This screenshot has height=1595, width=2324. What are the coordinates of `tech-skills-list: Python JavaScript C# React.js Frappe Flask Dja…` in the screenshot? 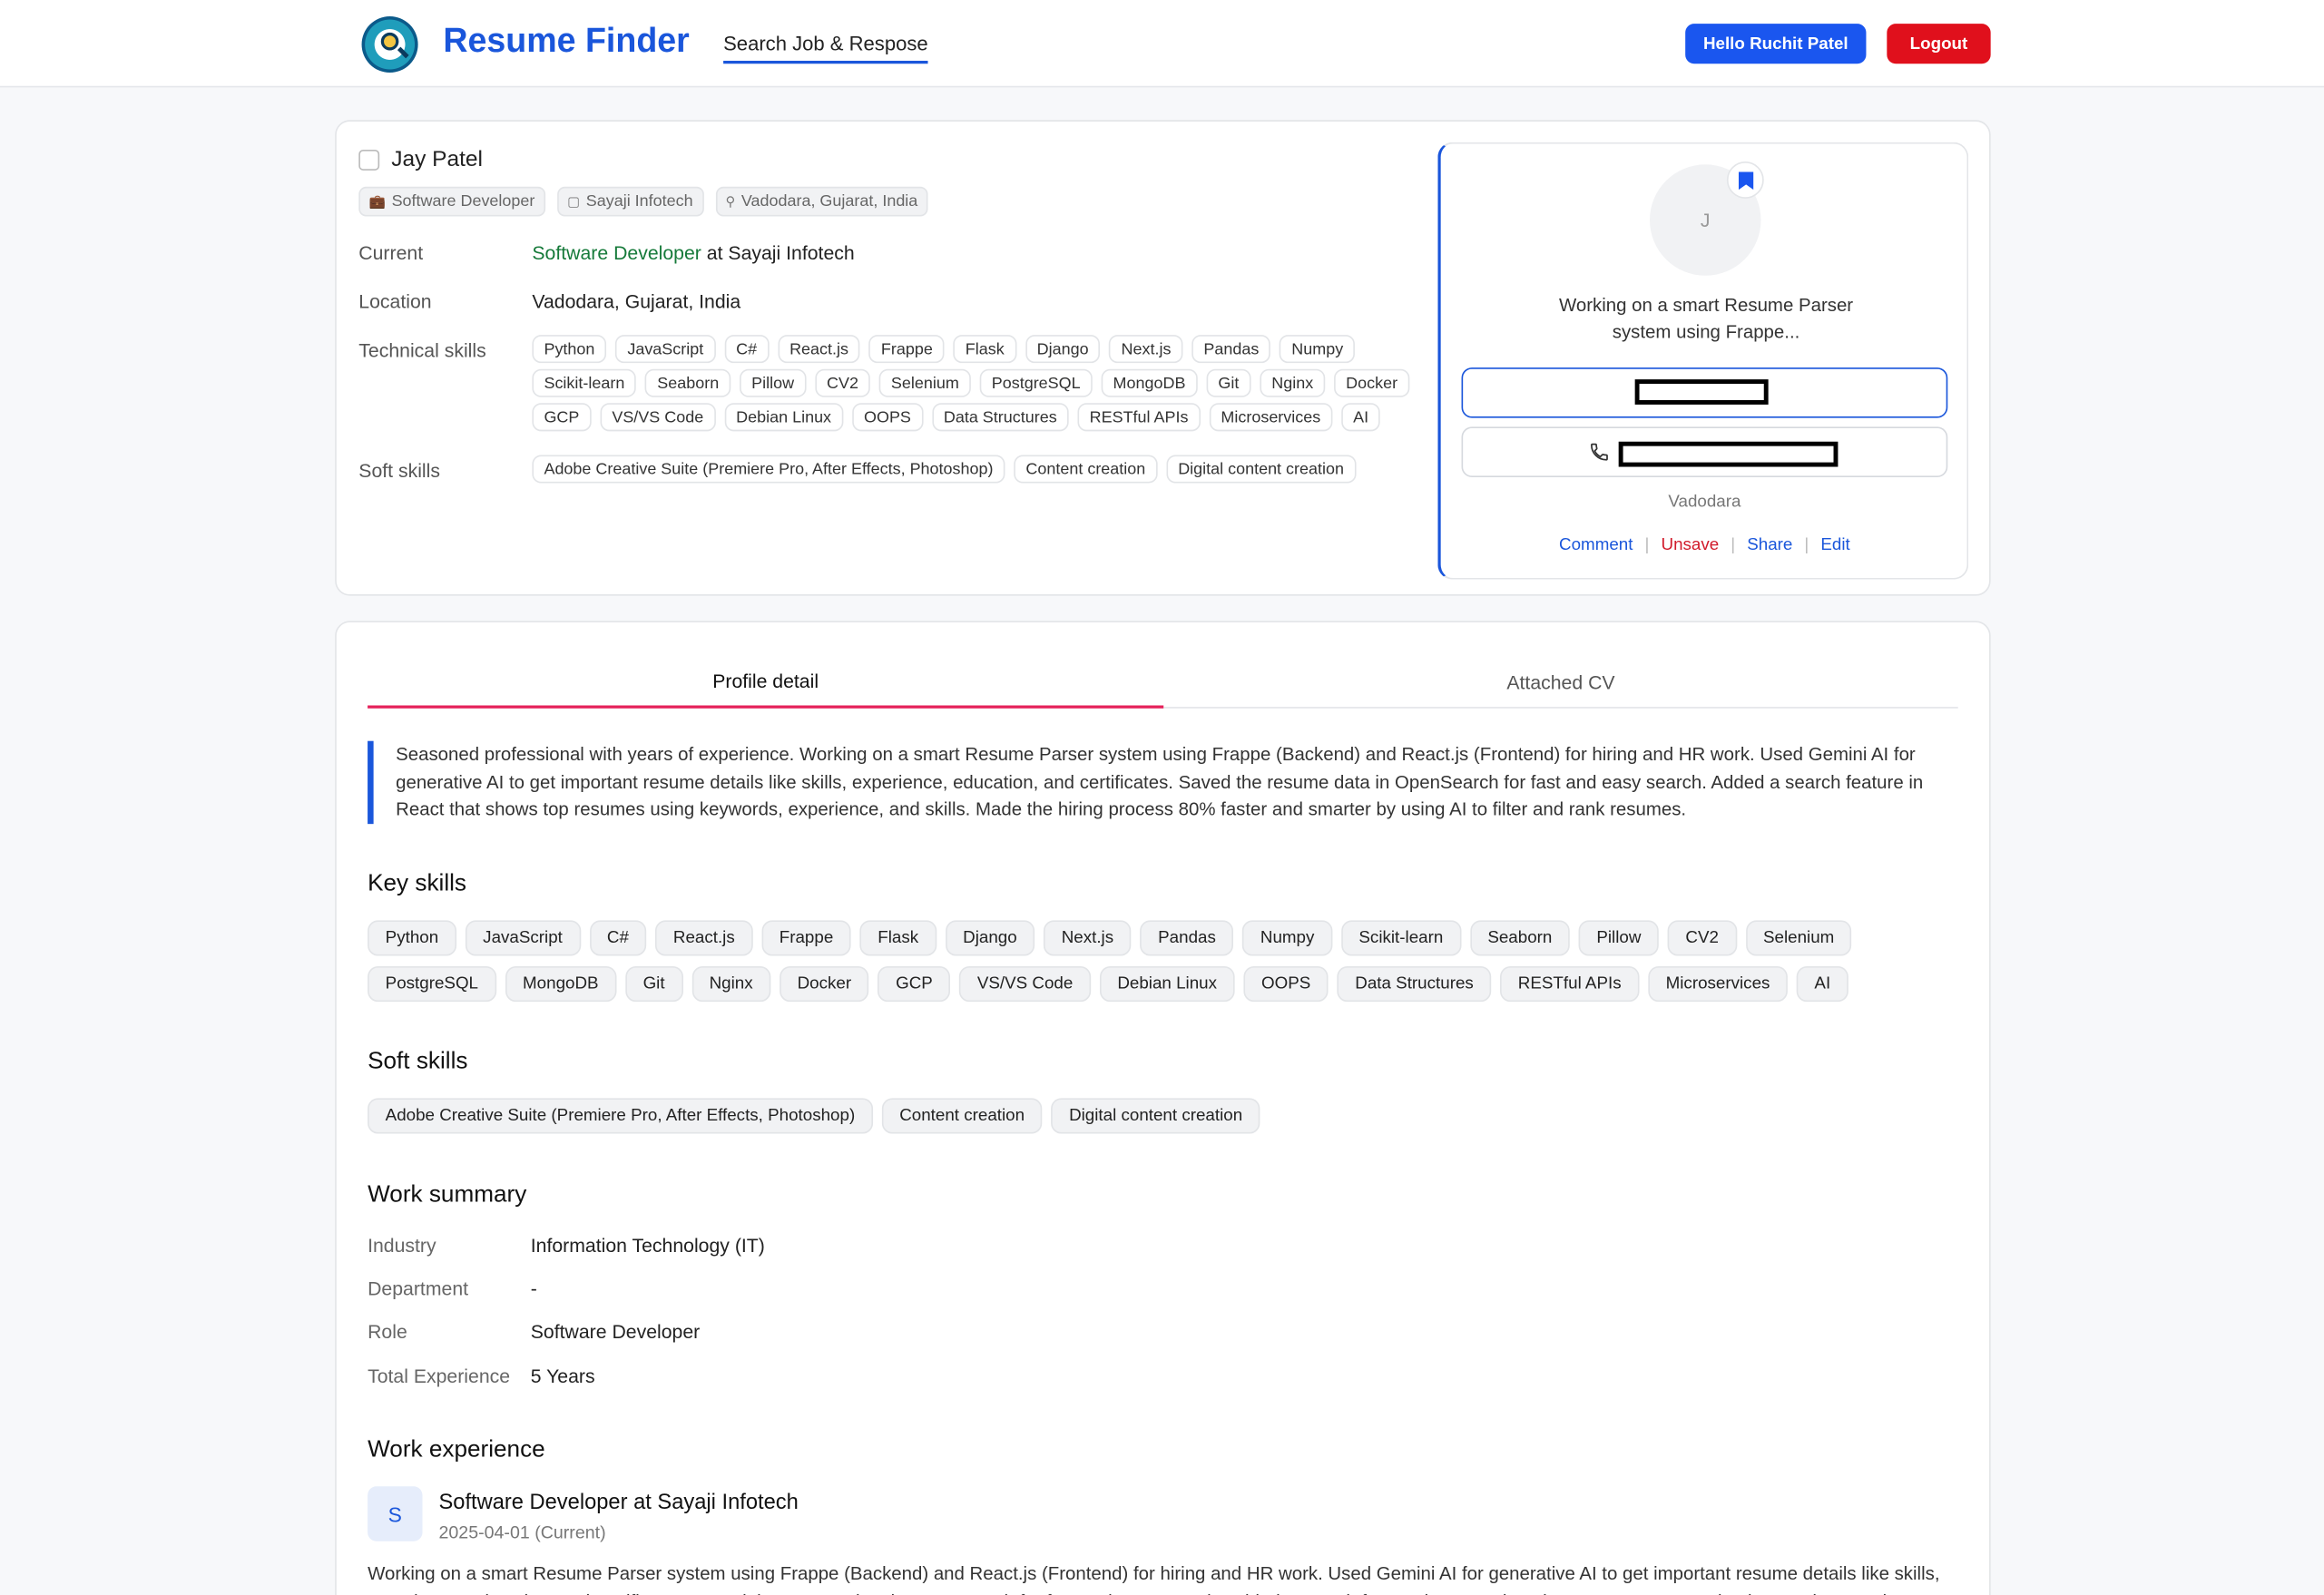 It's located at (976, 383).